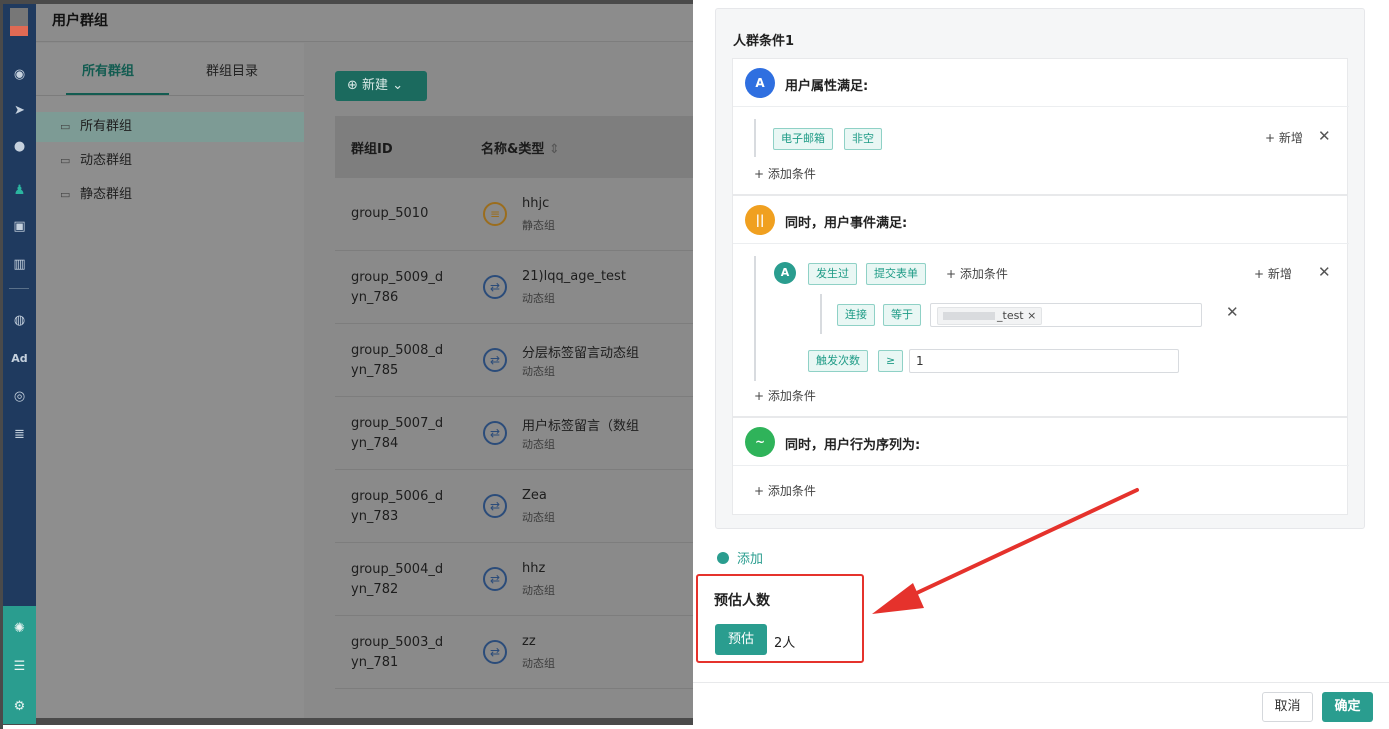  Describe the element at coordinates (1041, 682) in the screenshot. I see `footer-divider` at that location.